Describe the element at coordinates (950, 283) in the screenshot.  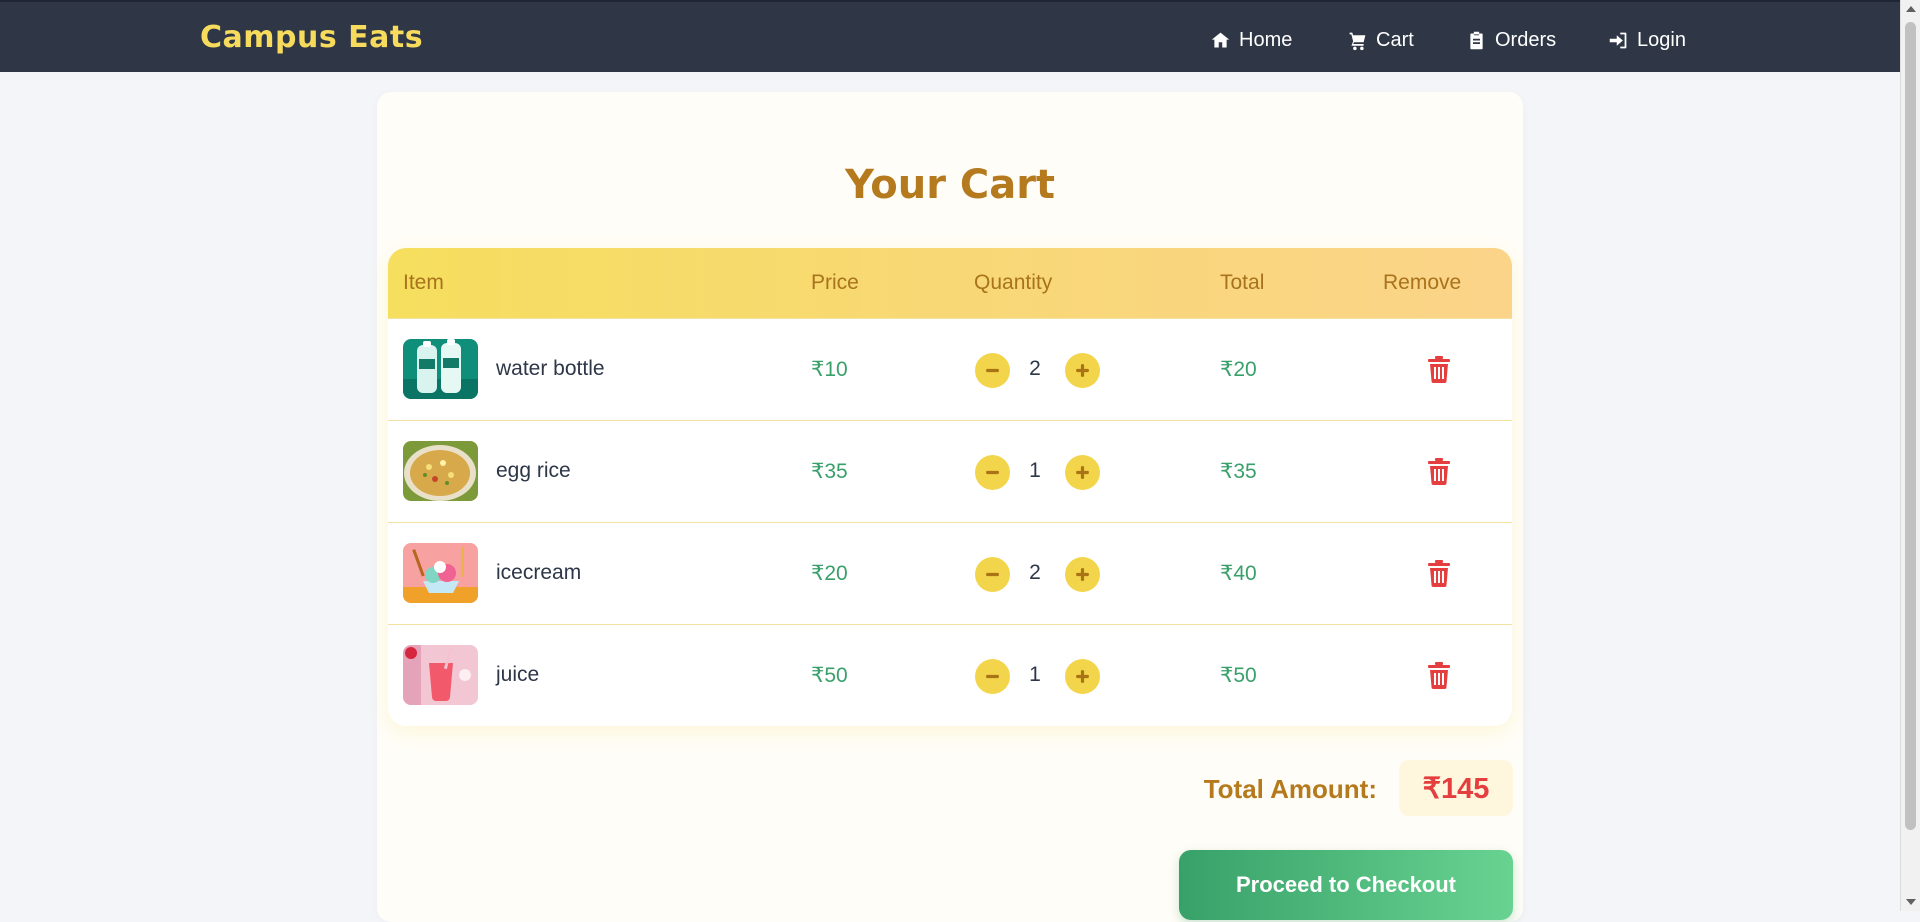
I see `table-header: Item Price Quantity Total Remove` at that location.